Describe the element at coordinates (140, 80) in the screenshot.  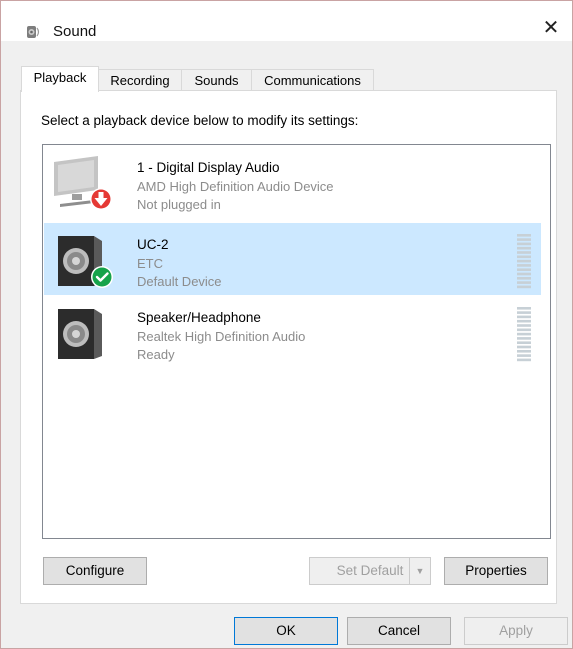
I see `tab-recording: Recording` at that location.